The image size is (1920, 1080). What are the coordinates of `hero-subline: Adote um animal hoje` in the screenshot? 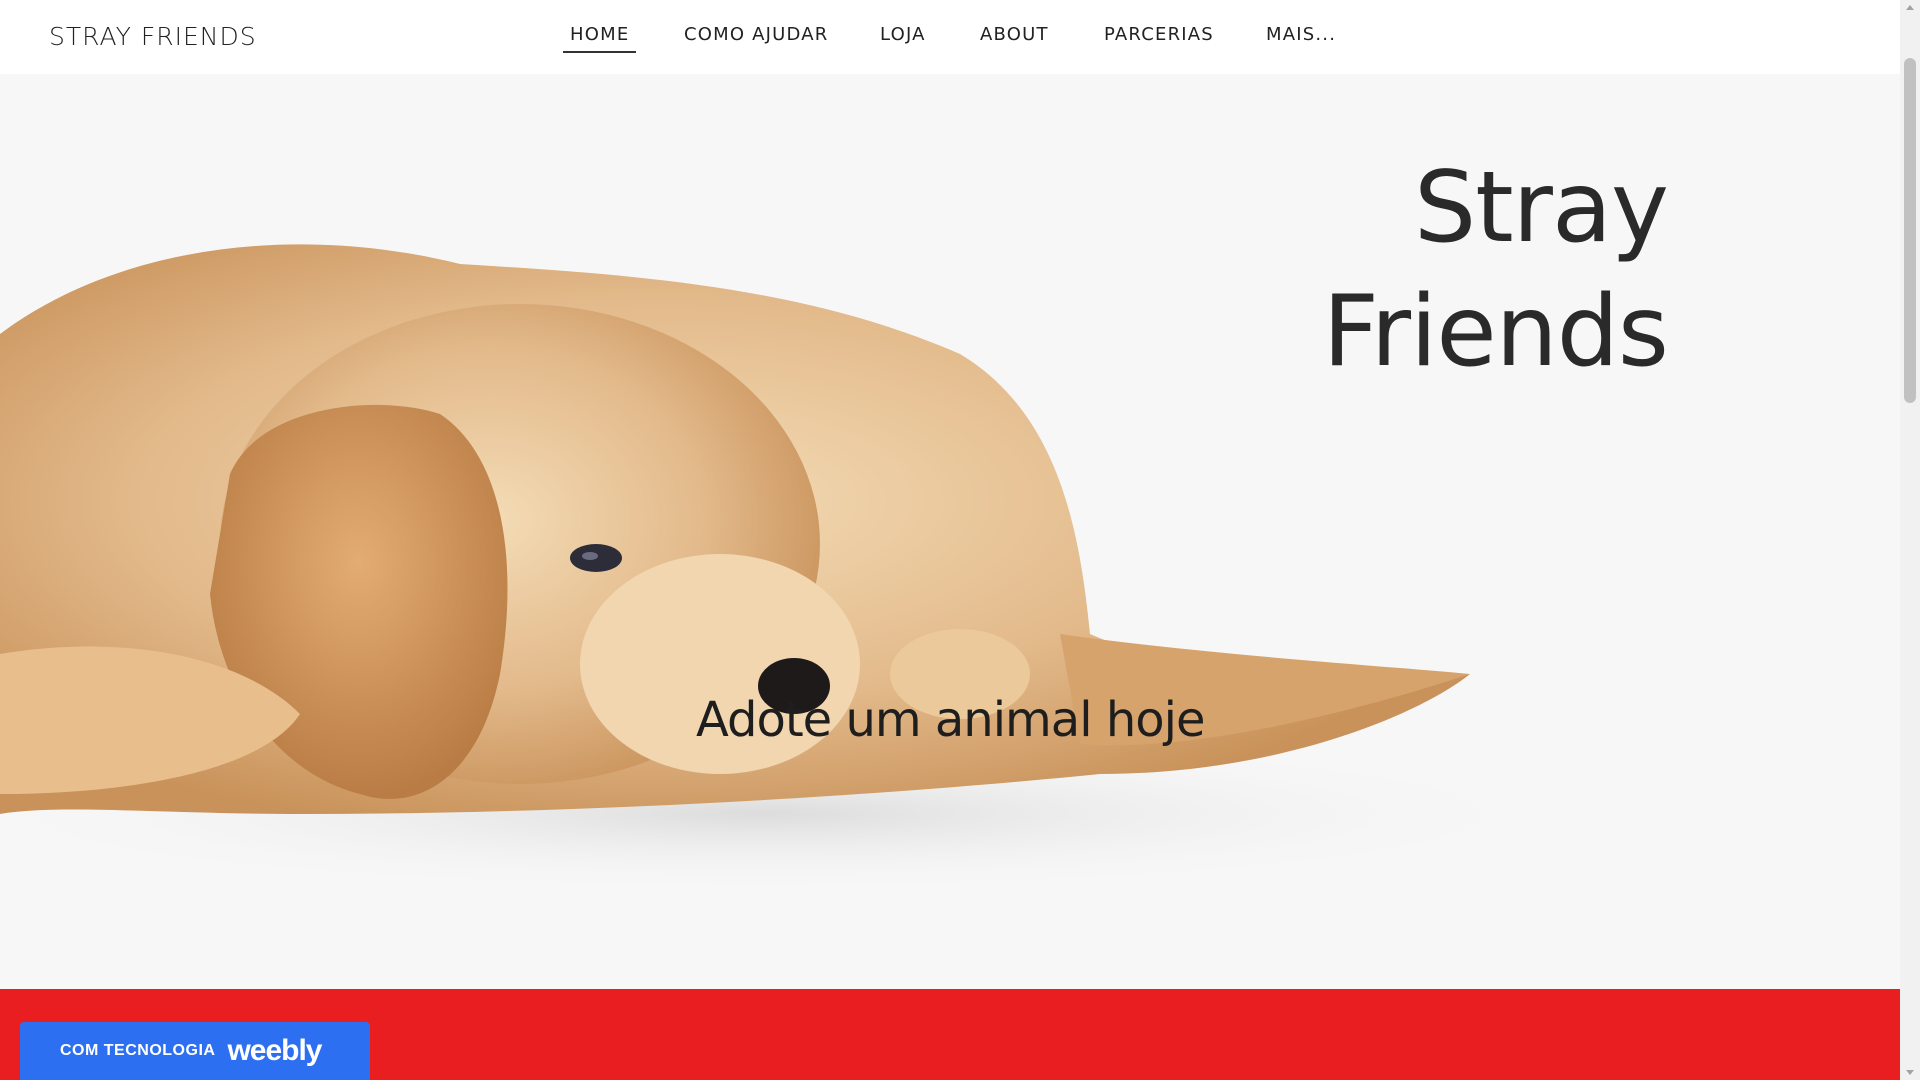 It's located at (950, 720).